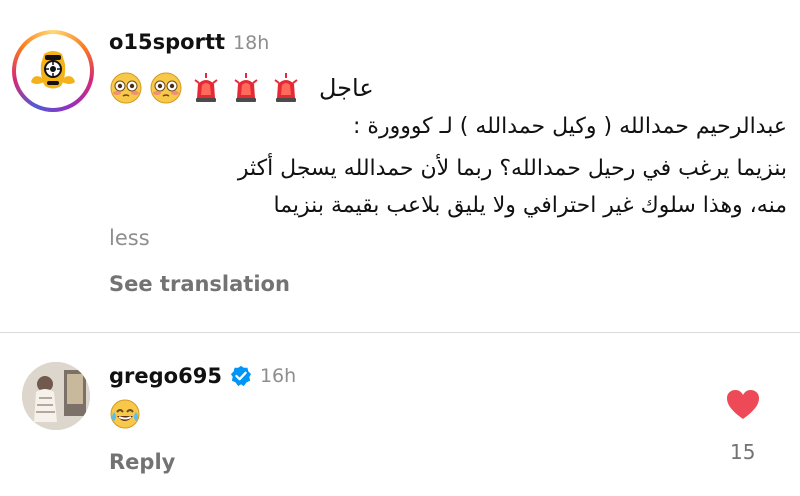 Image resolution: width=800 pixels, height=496 pixels. What do you see at coordinates (129, 238) in the screenshot?
I see `show-less-link: less` at bounding box center [129, 238].